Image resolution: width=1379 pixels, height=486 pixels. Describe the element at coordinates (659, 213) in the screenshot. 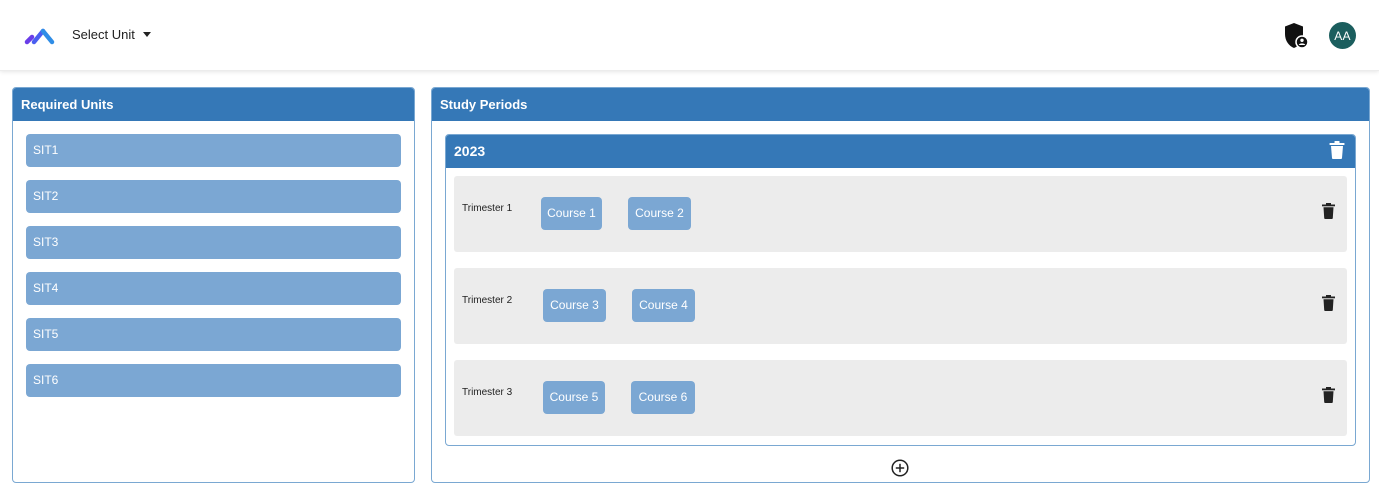

I see `course-chip: Course 2` at that location.